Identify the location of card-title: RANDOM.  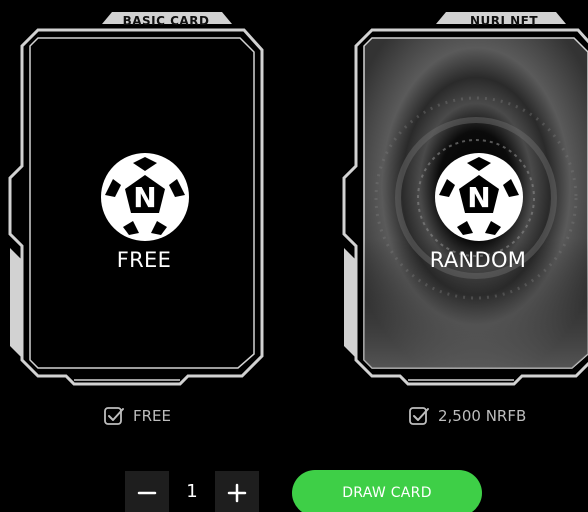
(478, 260).